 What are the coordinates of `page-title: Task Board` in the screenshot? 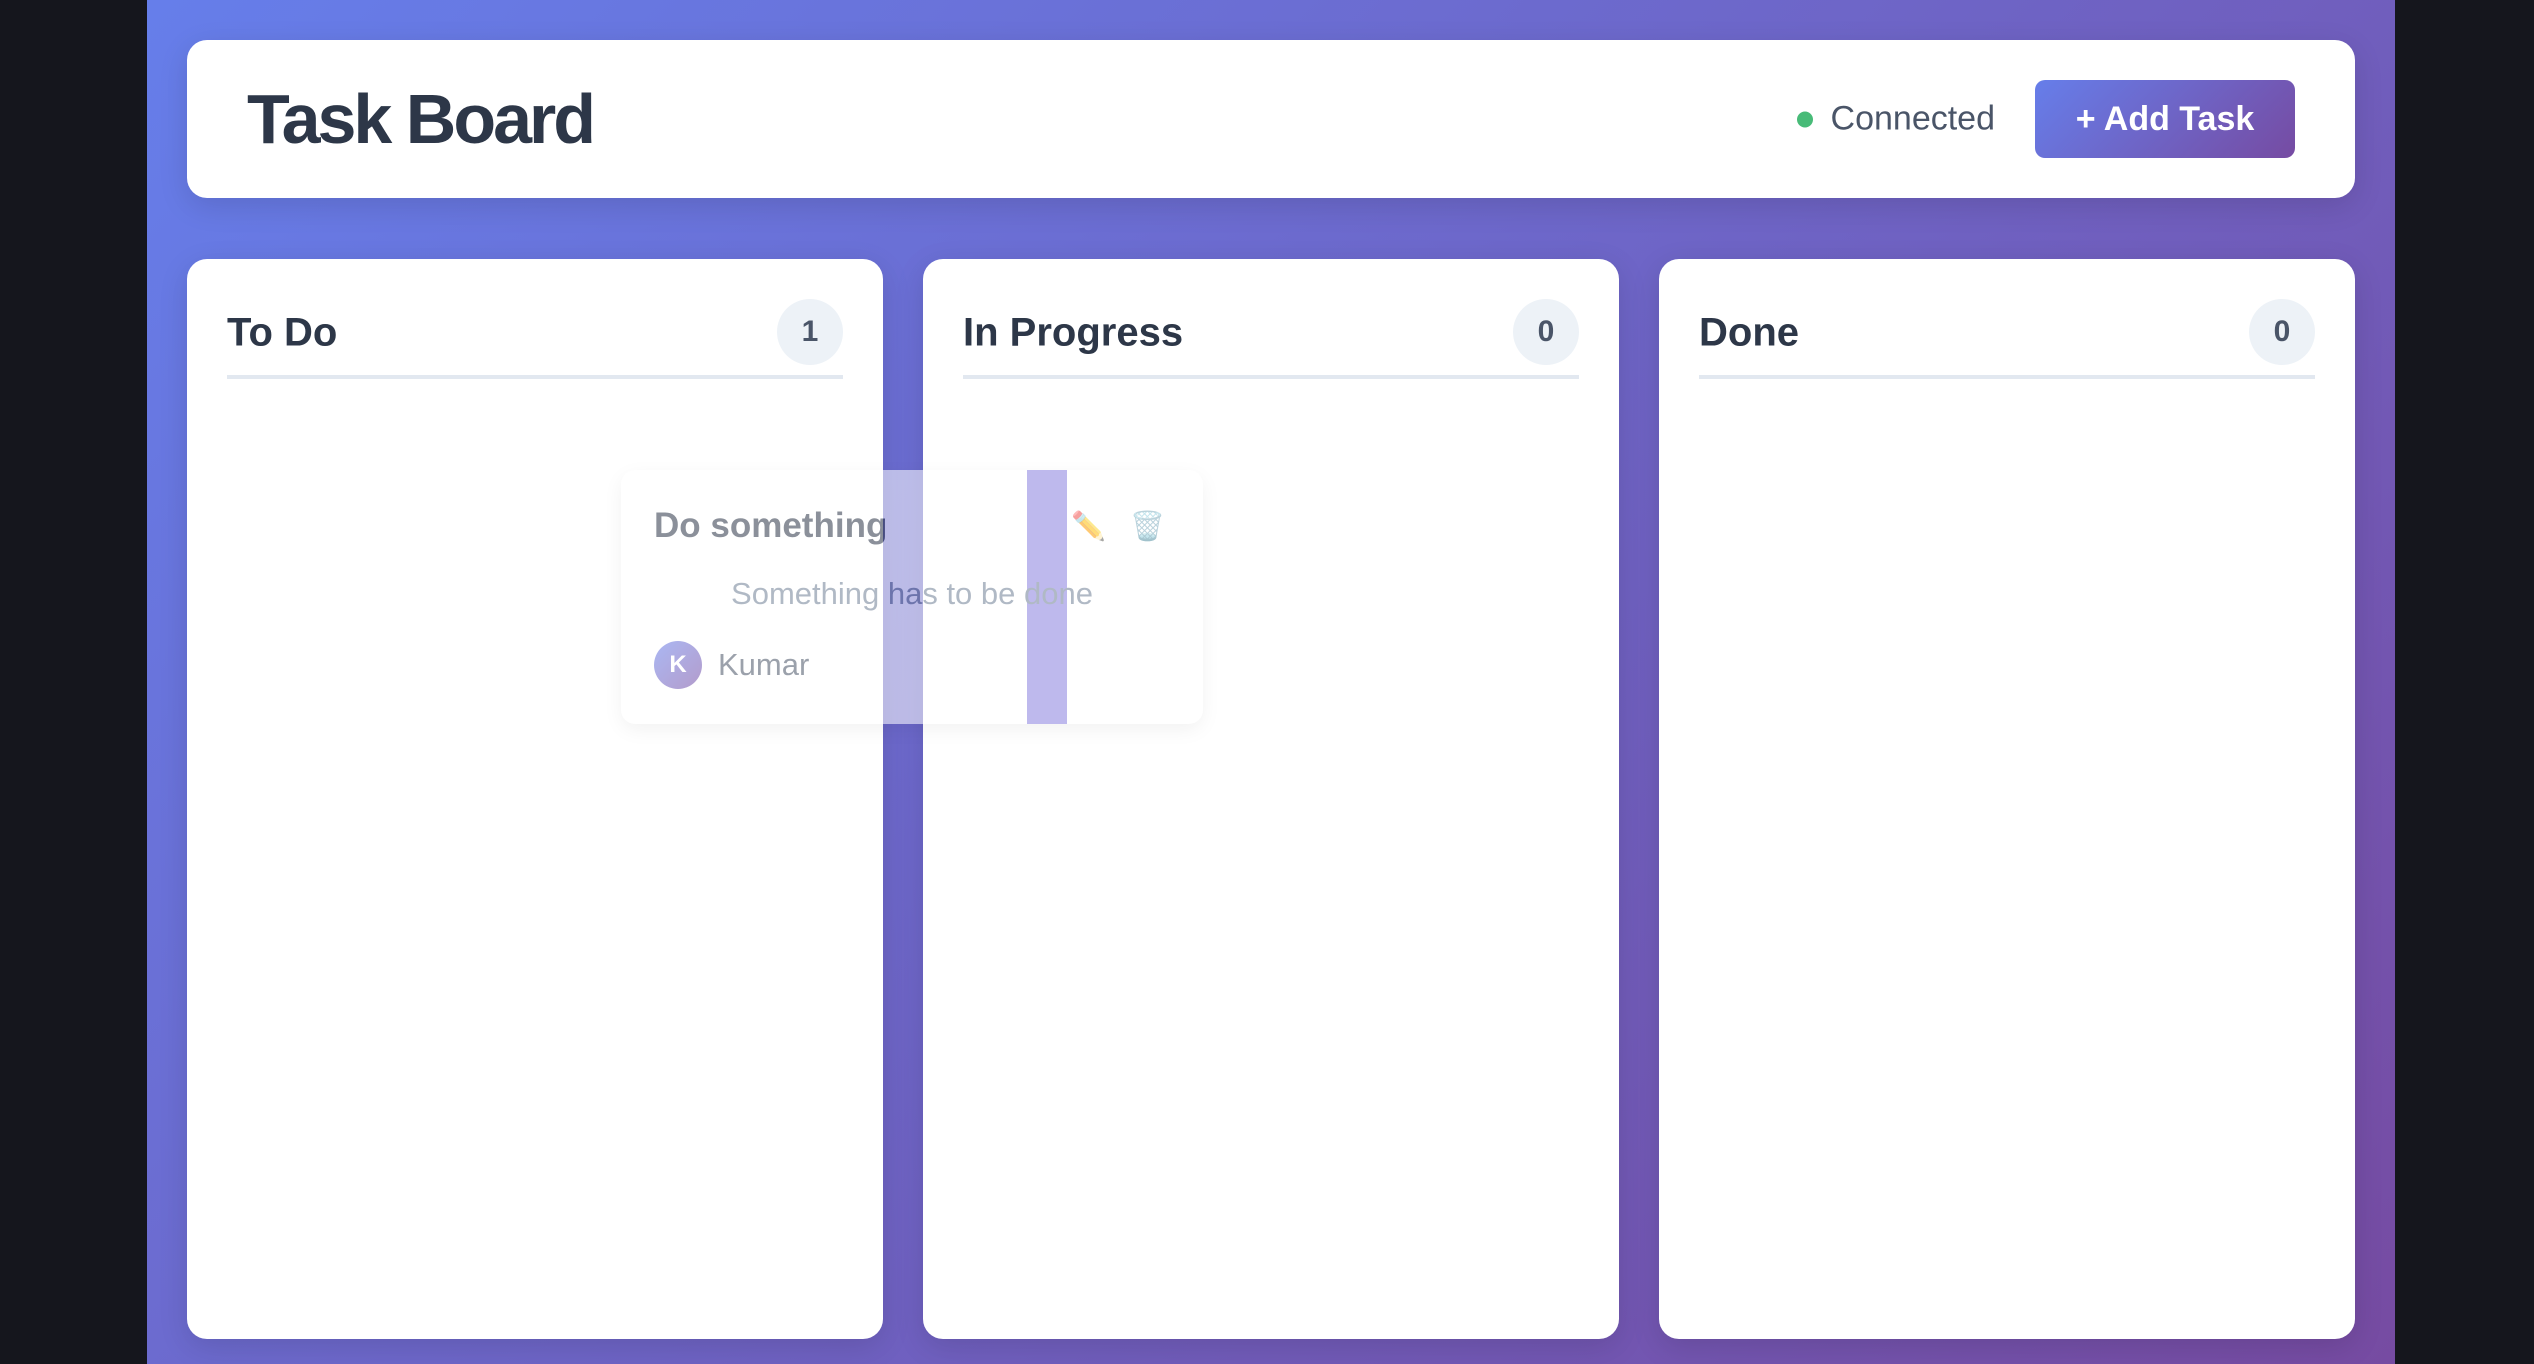 It's located at (421, 119).